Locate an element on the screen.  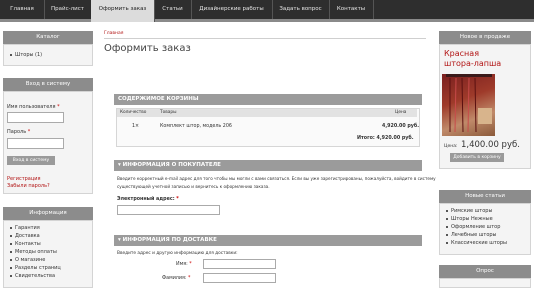
name-label: Имя: * is located at coordinates (184, 264).